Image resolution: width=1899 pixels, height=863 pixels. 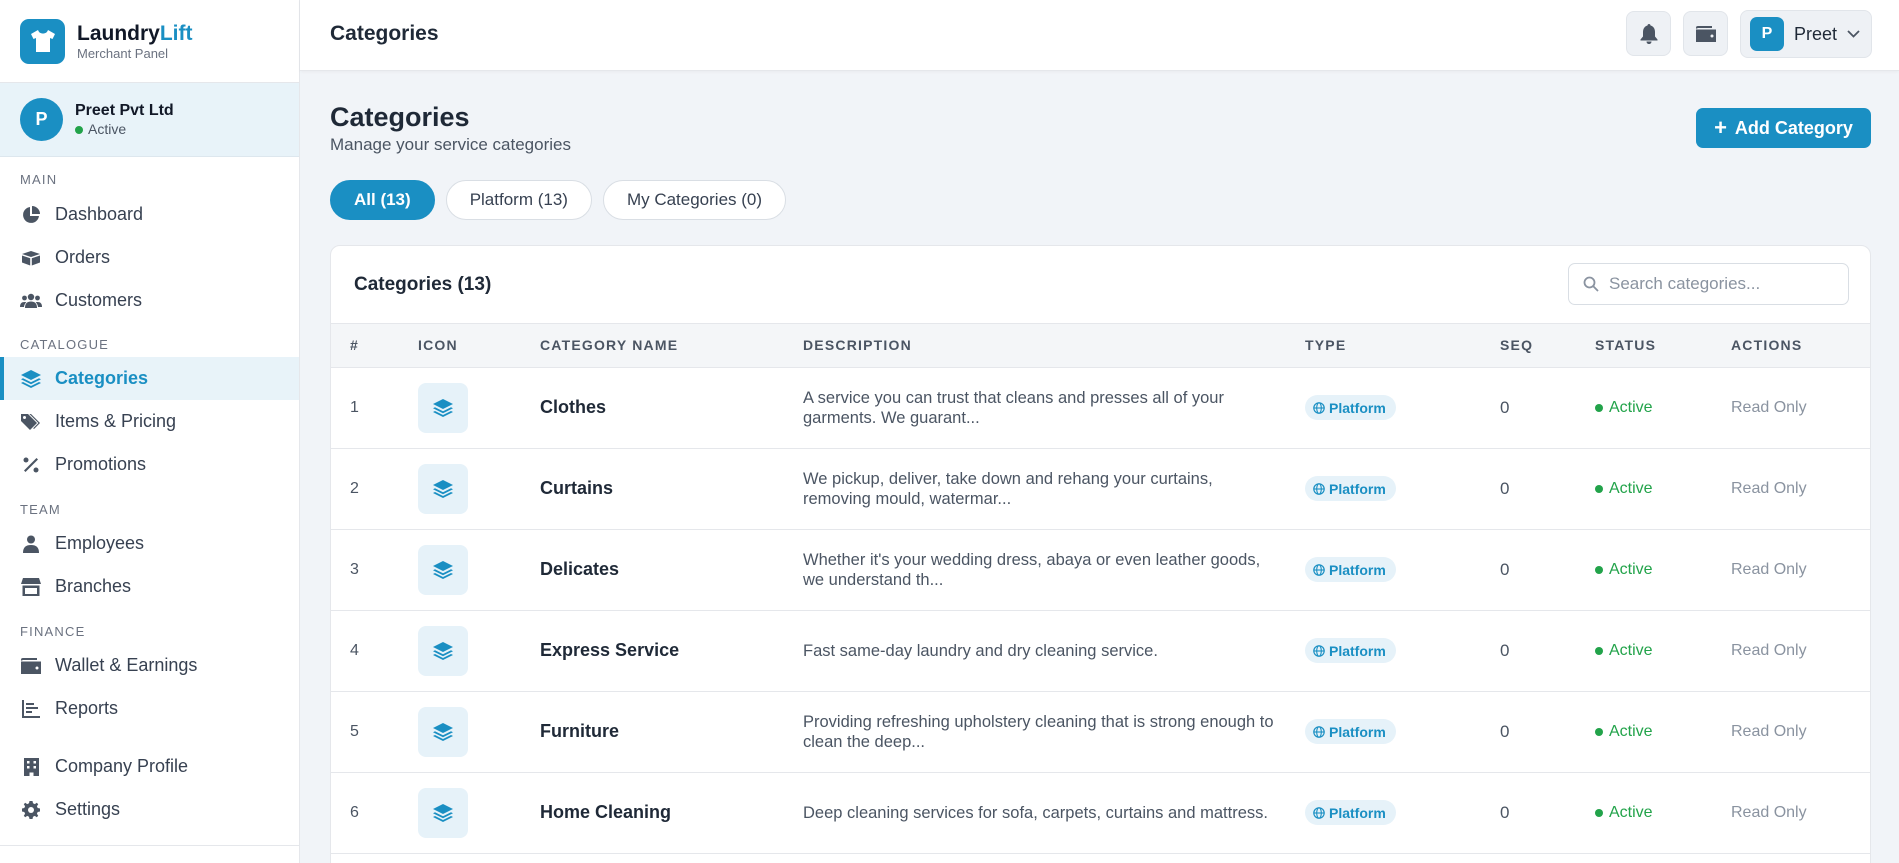 What do you see at coordinates (354, 407) in the screenshot?
I see `row-number: 1` at bounding box center [354, 407].